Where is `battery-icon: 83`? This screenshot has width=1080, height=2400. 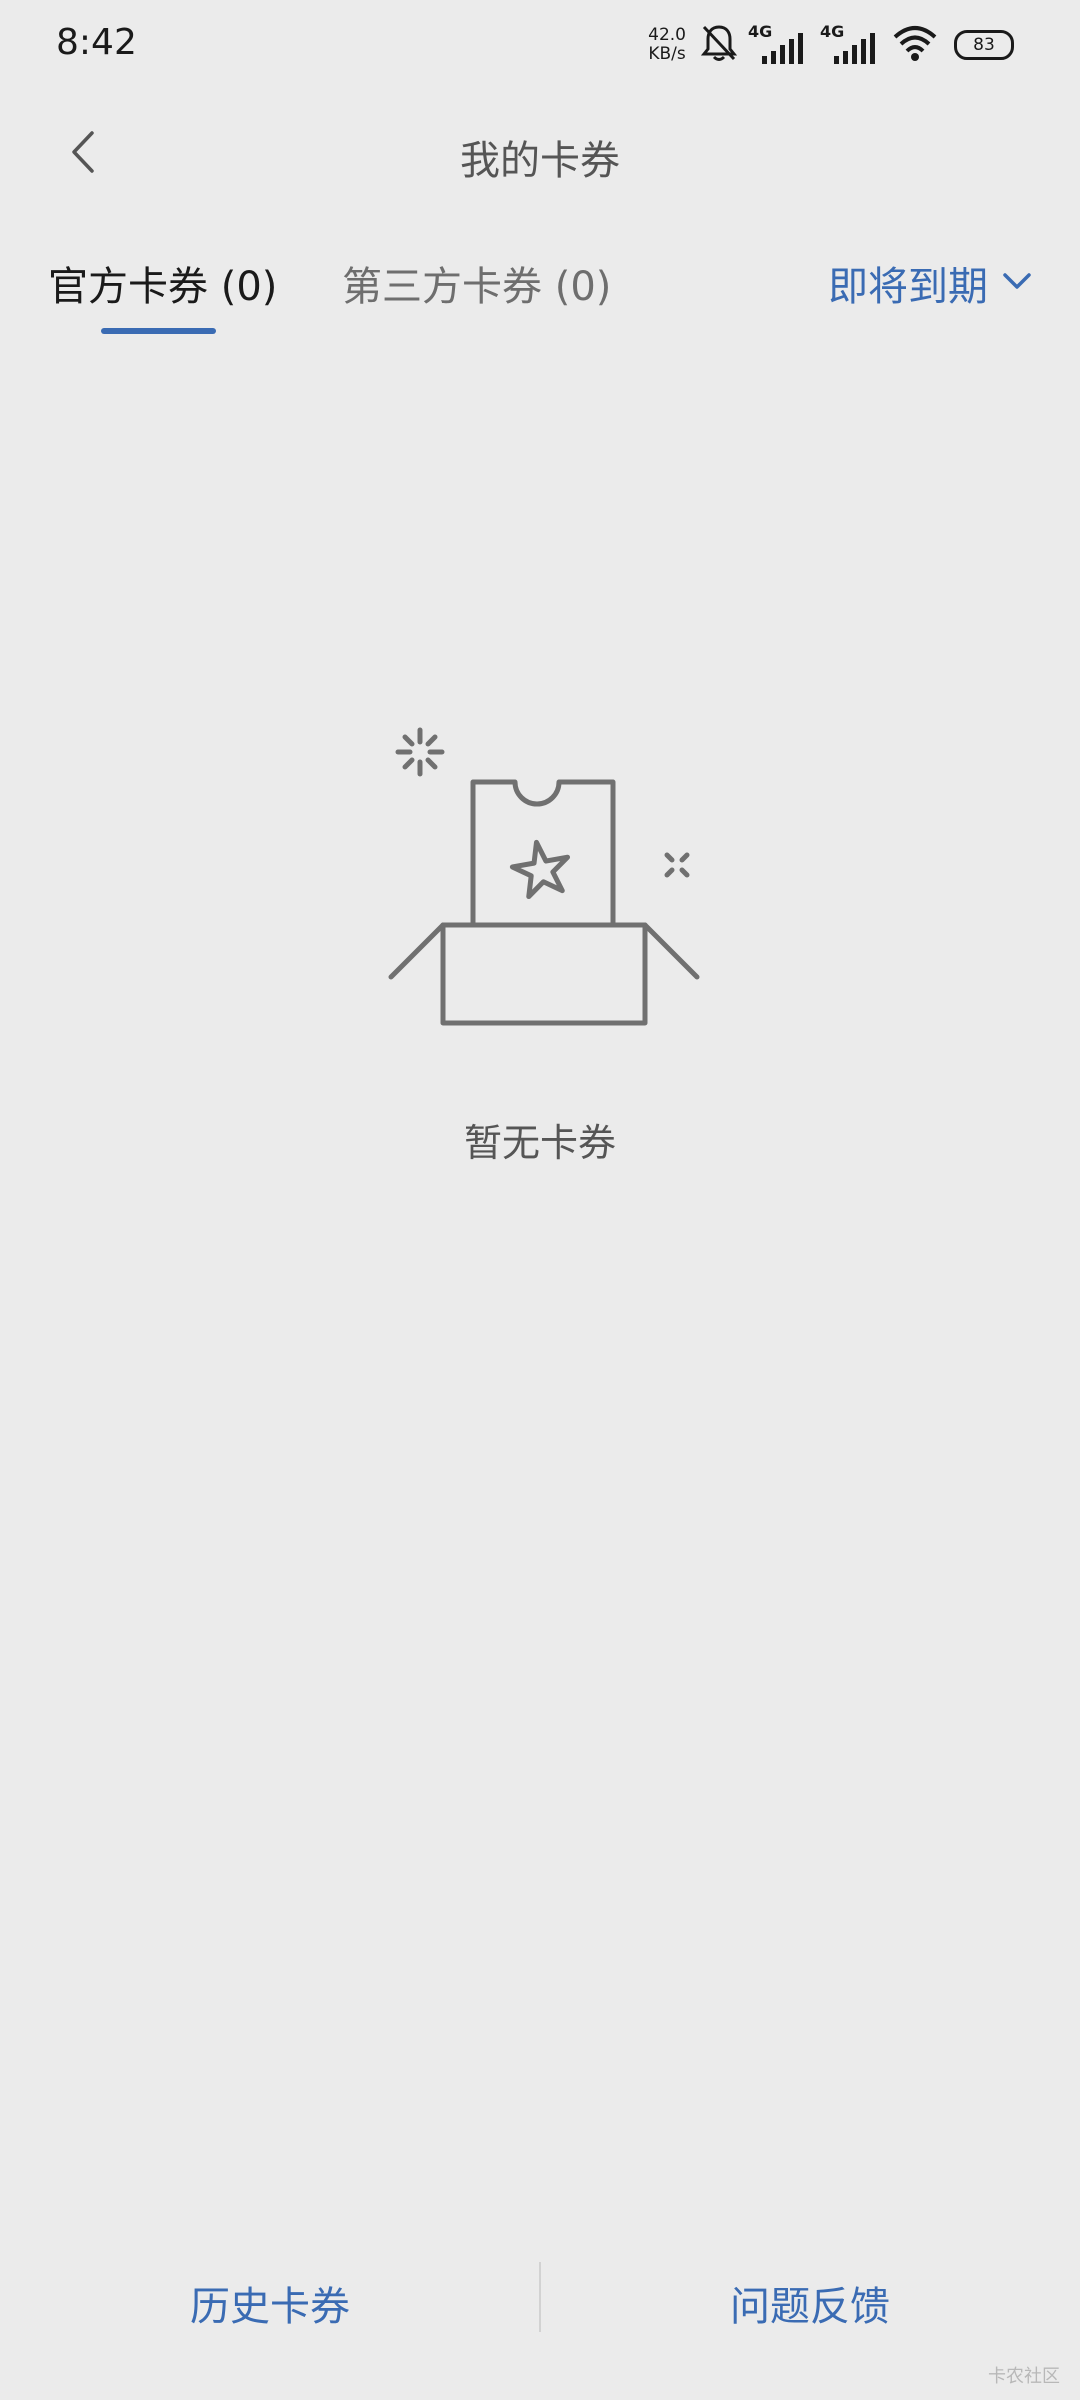
battery-icon: 83 is located at coordinates (984, 45).